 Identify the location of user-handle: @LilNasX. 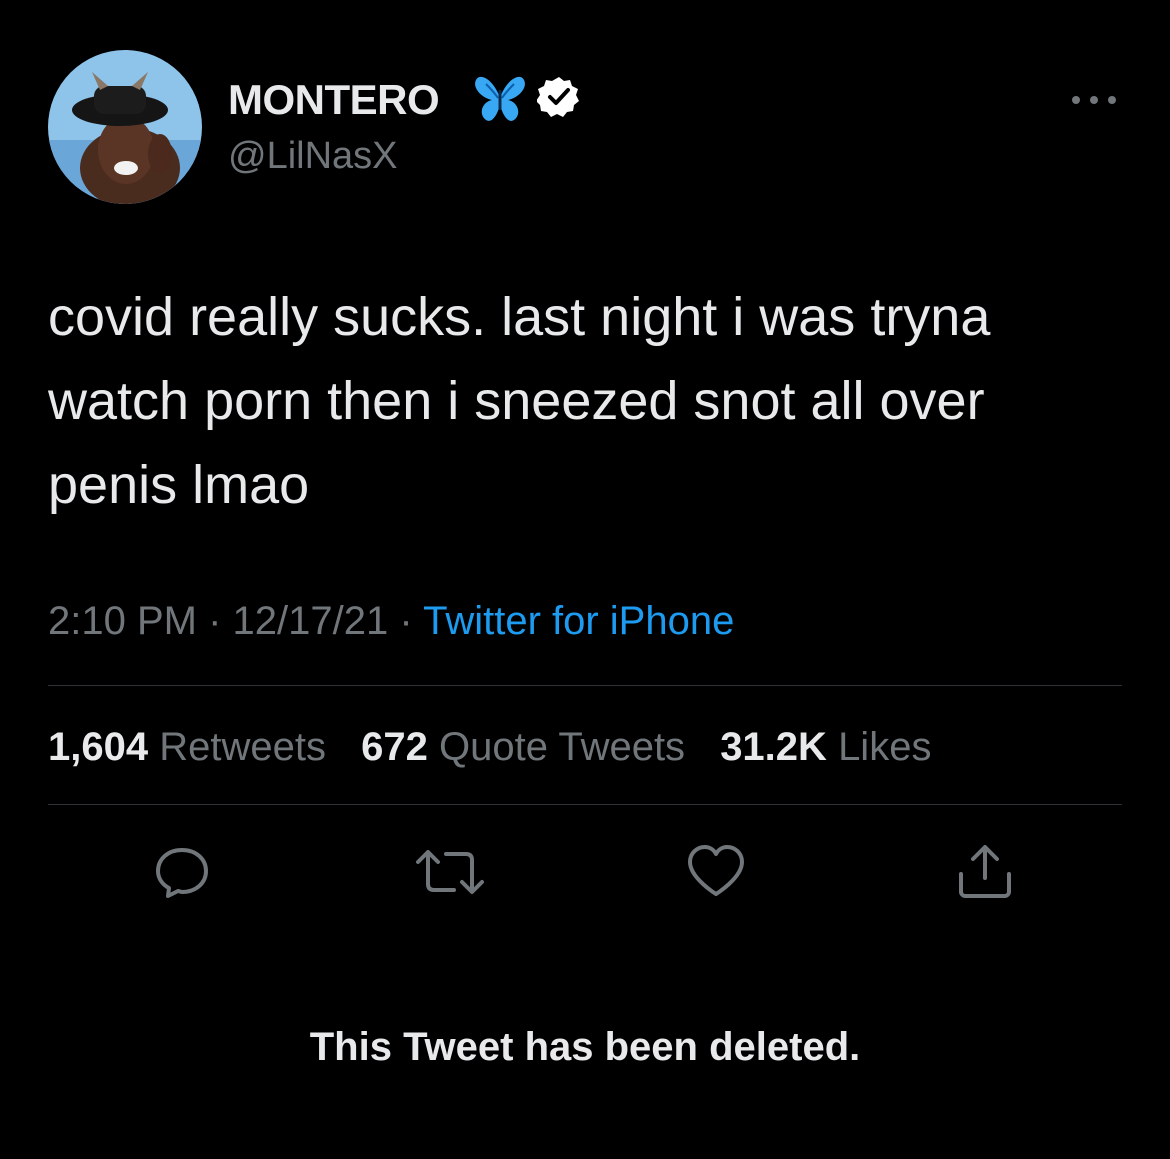
(313, 156).